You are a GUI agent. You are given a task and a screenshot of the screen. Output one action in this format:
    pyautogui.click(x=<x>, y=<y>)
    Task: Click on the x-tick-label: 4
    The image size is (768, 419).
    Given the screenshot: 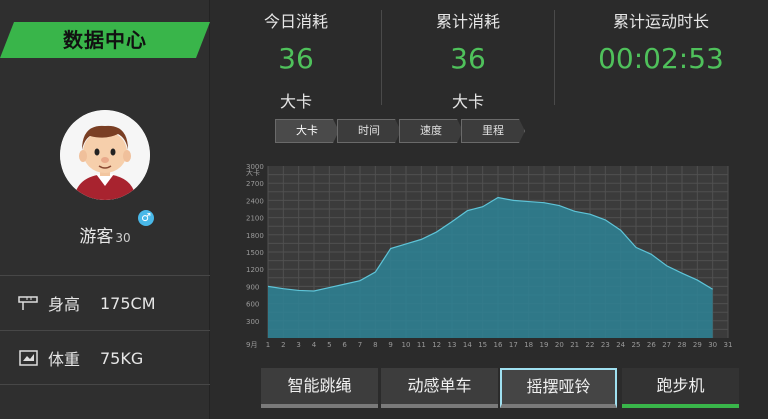 What is the action you would take?
    pyautogui.click(x=314, y=345)
    